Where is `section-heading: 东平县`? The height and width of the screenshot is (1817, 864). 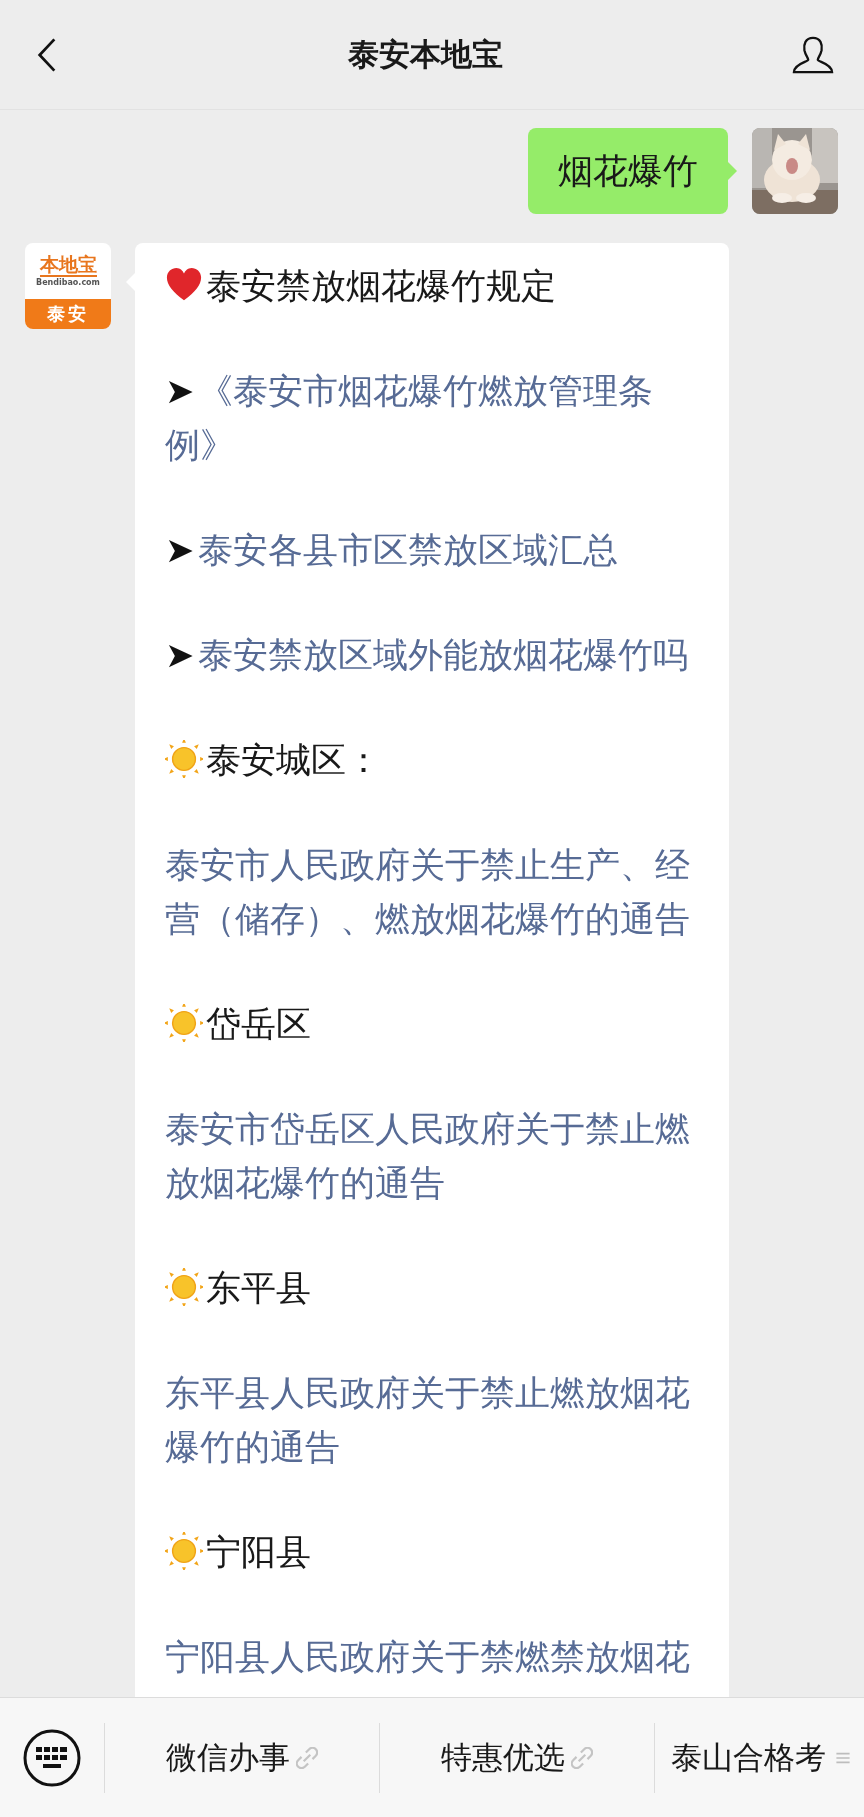
section-heading: 东平县 is located at coordinates (258, 1288).